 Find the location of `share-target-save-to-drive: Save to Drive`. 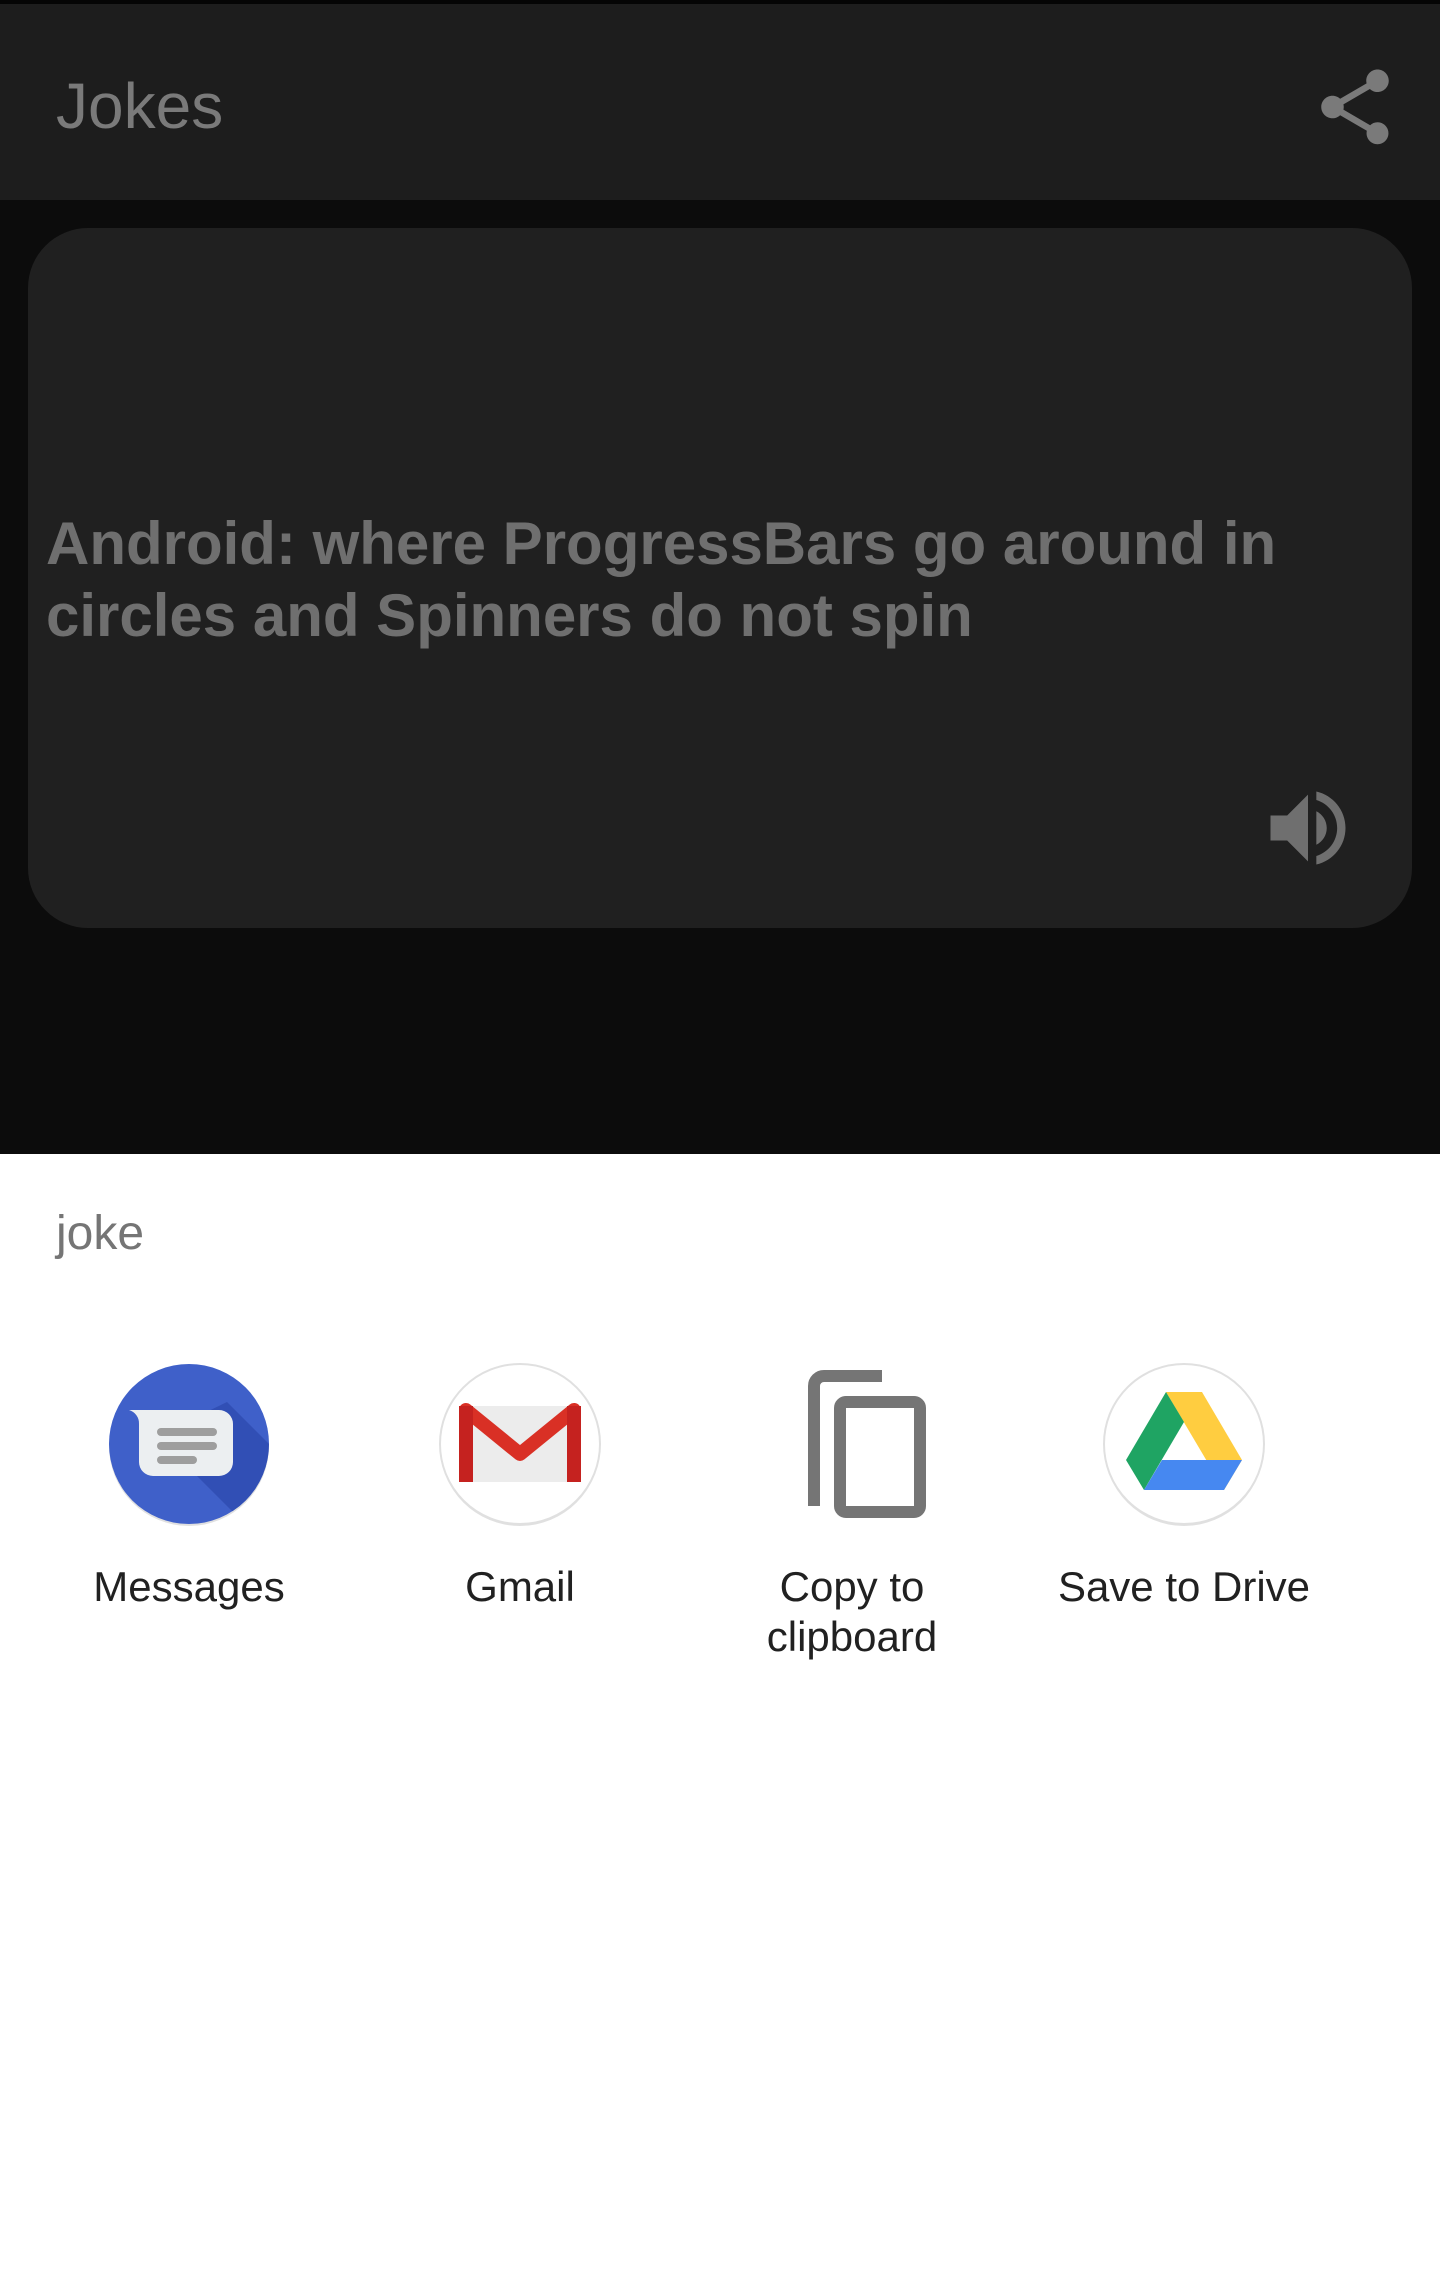

share-target-save-to-drive: Save to Drive is located at coordinates (1184, 1522).